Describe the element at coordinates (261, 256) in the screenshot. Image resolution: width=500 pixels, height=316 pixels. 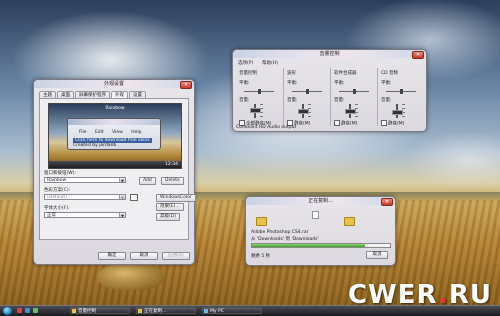
I see `time-remaining: 剩余 5 秒` at that location.